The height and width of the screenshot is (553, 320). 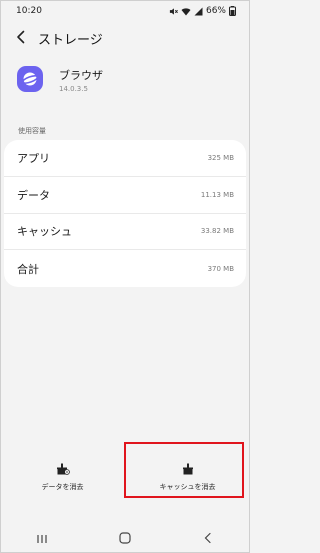 I want to click on storage-row-total: 合計 370 MB, so click(x=125, y=268).